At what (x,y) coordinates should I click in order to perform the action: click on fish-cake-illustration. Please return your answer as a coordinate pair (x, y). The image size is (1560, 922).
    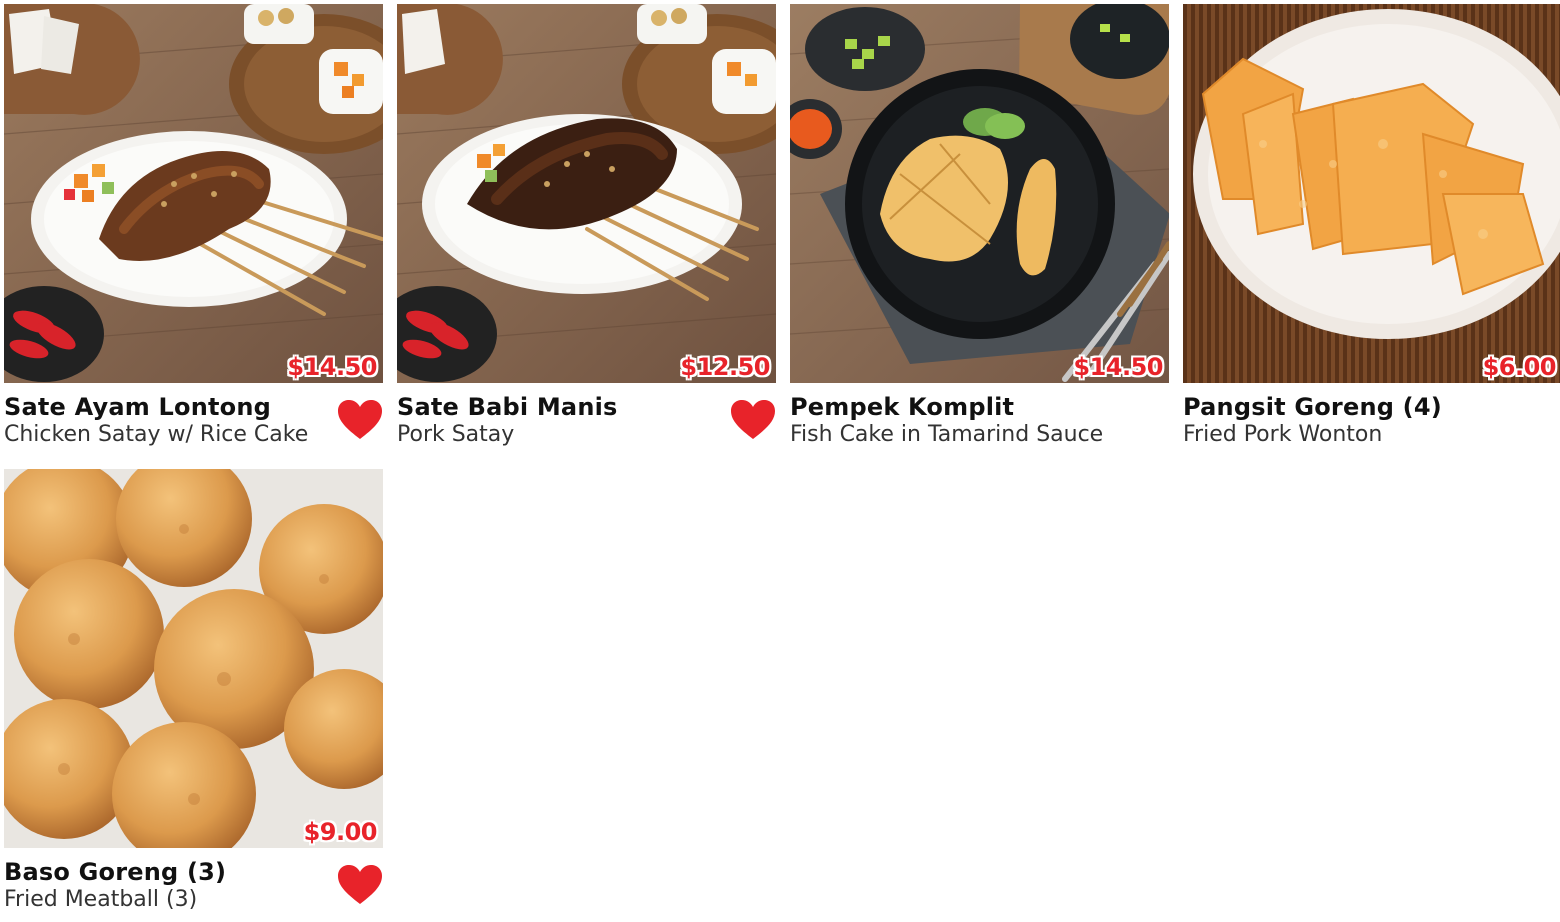
    Looking at the image, I should click on (979, 193).